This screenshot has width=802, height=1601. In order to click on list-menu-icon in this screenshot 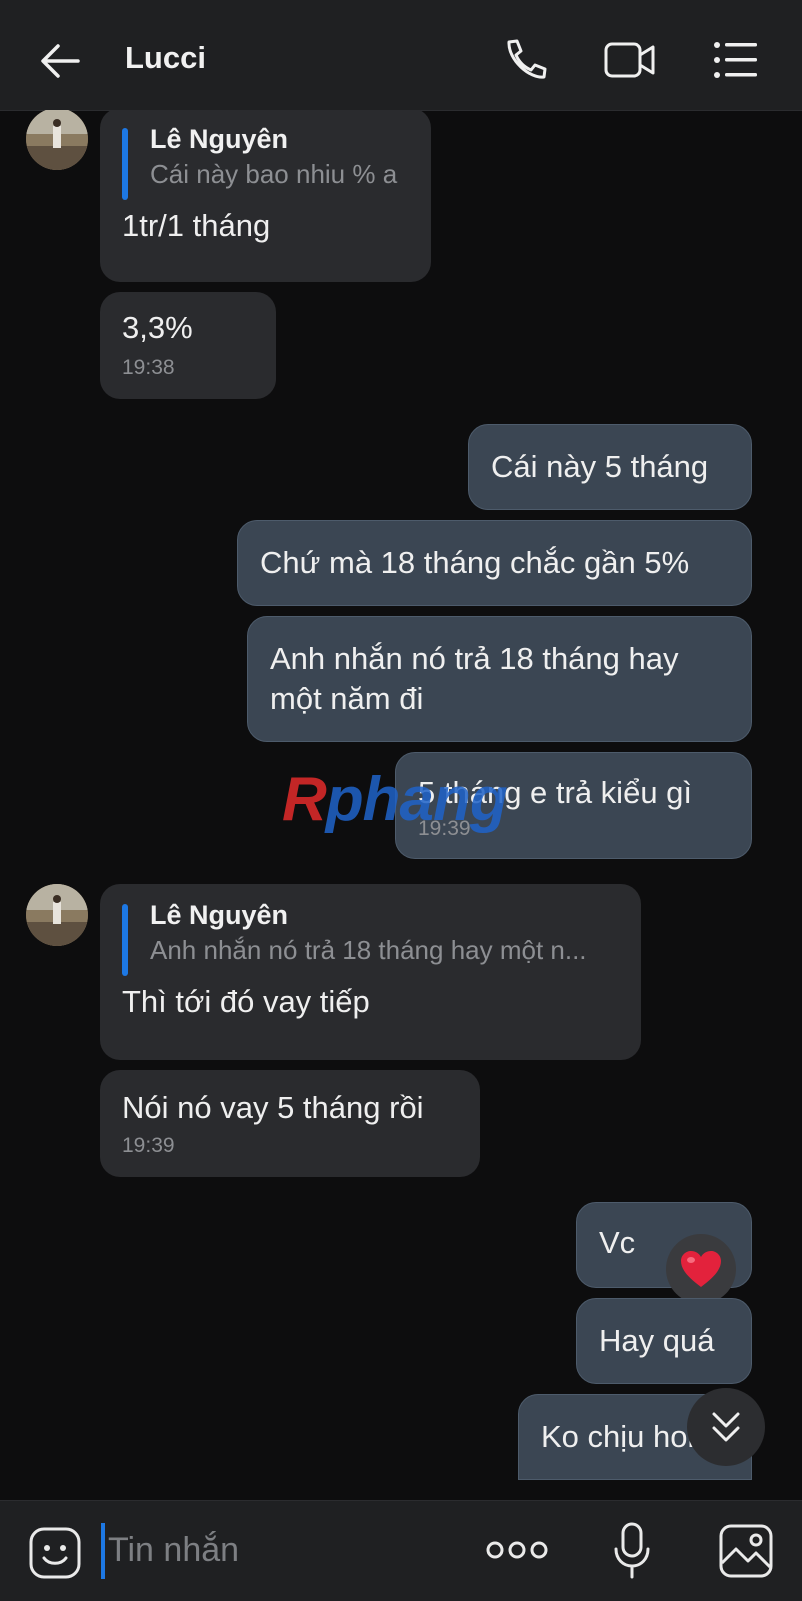, I will do `click(736, 60)`.